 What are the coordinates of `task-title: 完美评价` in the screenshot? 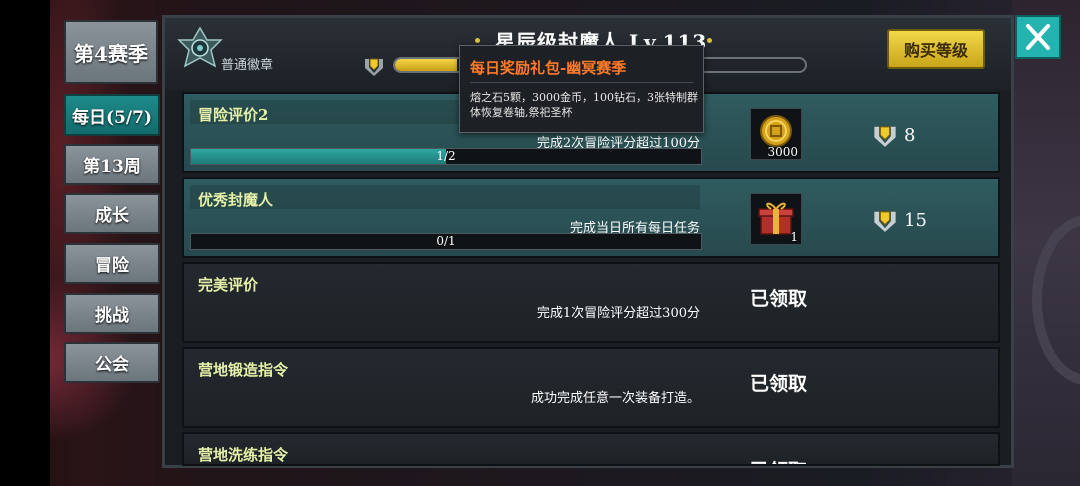 It's located at (228, 285).